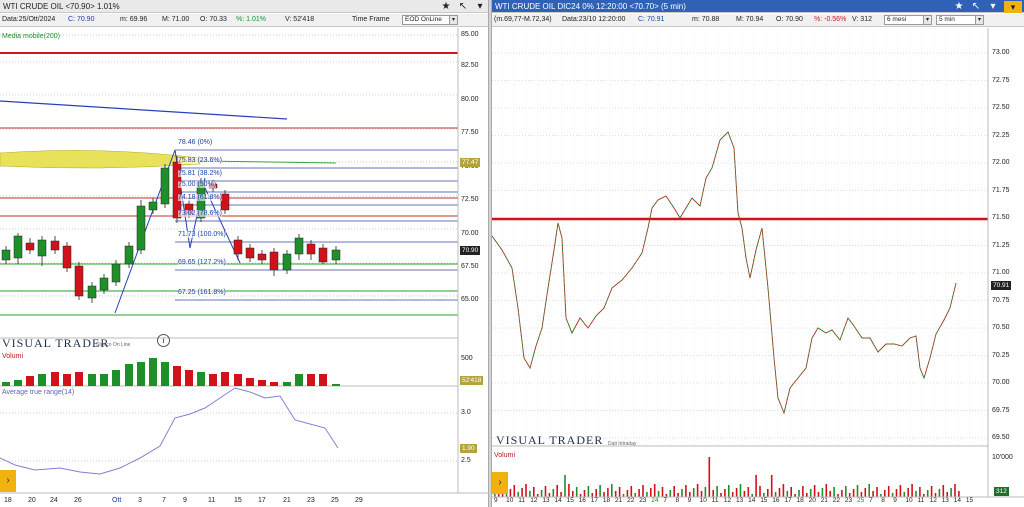 The image size is (1024, 507). Describe the element at coordinates (727, 477) in the screenshot. I see `volume-bars` at that location.